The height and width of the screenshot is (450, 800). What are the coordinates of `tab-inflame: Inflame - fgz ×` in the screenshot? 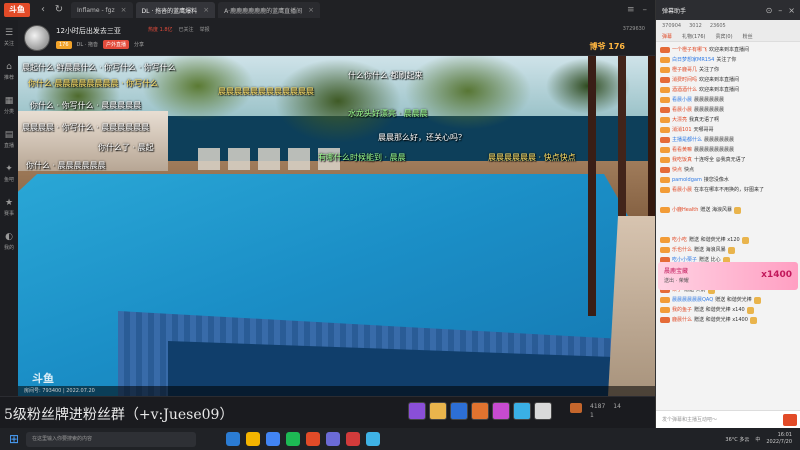 It's located at (102, 10).